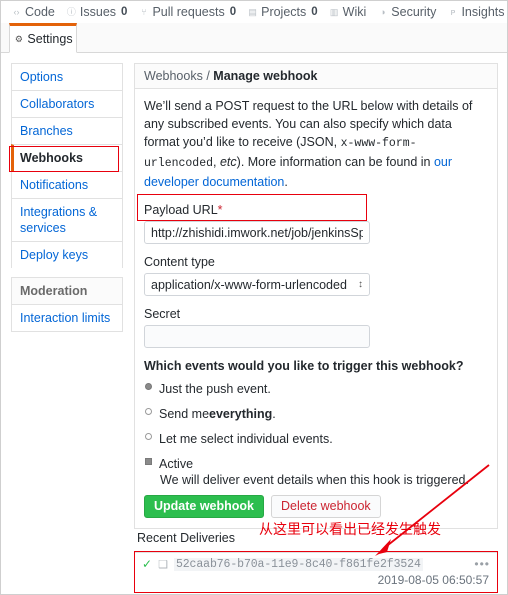 This screenshot has width=508, height=595. Describe the element at coordinates (181, 210) in the screenshot. I see `payload-url-label-text: Payload URL` at that location.